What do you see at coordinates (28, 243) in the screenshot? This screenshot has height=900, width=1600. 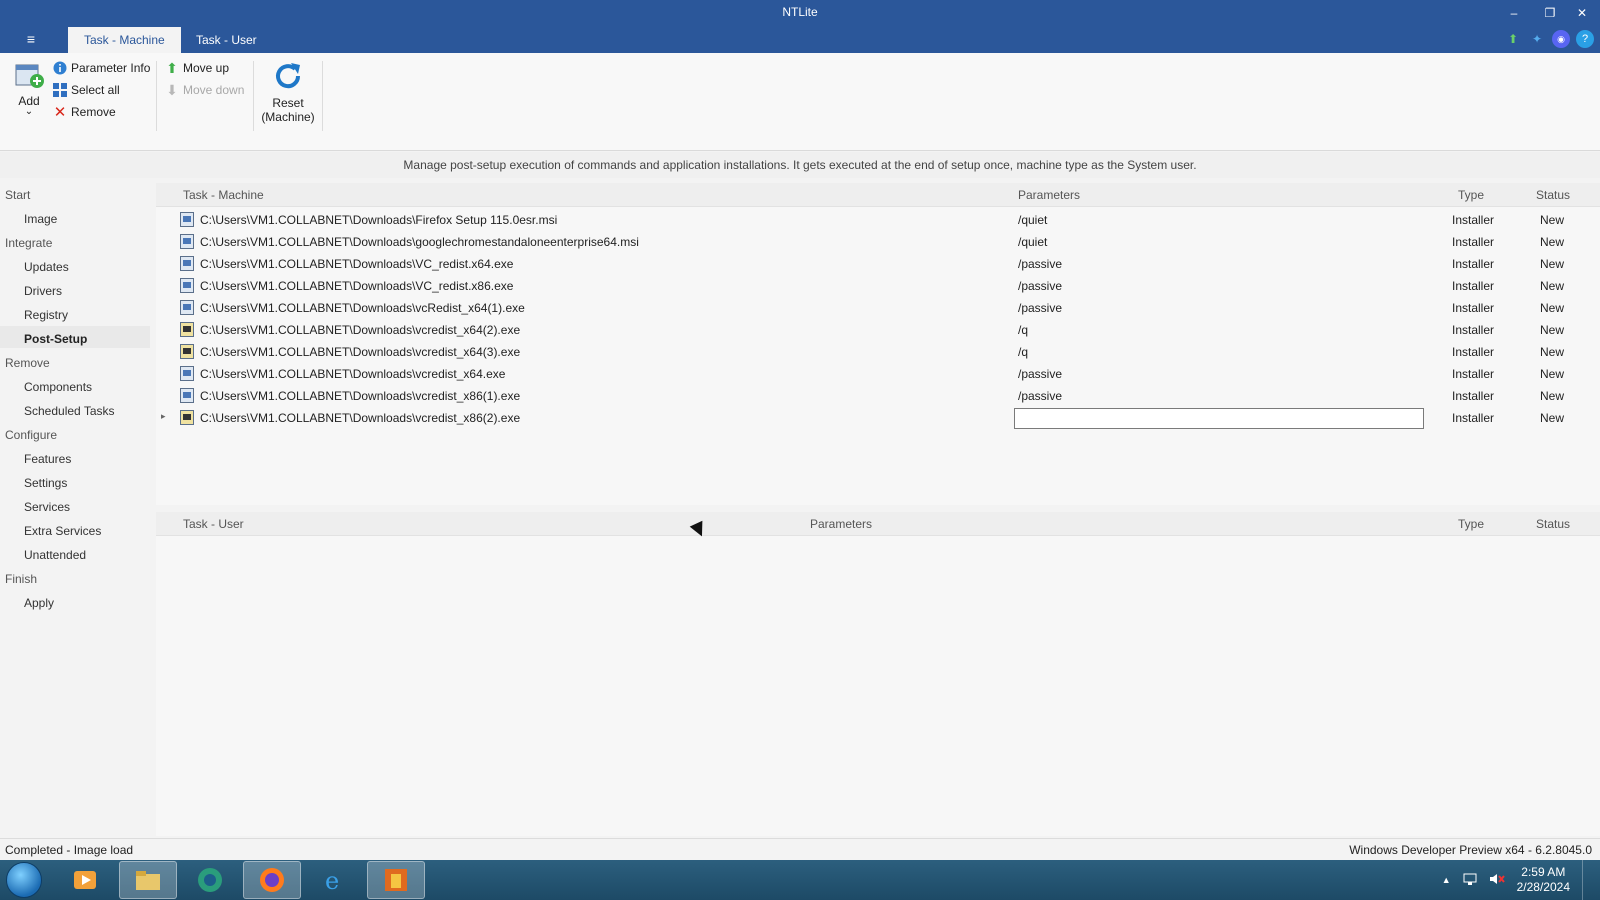 I see `sidebar-group-integrate: Integrate` at bounding box center [28, 243].